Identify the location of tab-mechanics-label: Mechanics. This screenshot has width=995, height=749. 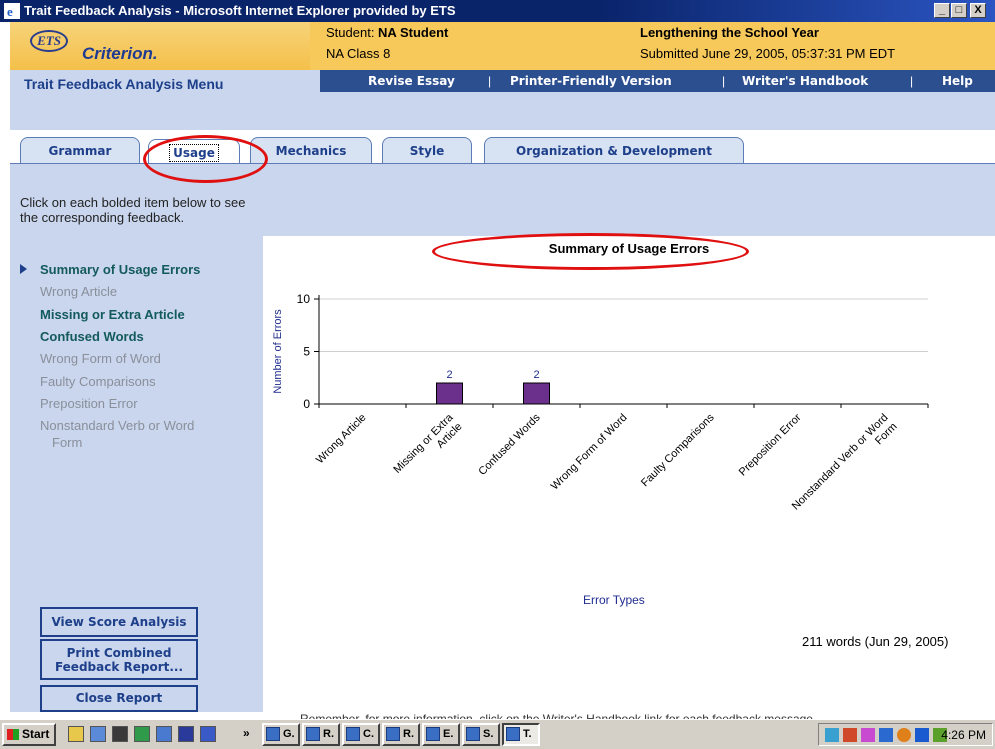
(311, 151).